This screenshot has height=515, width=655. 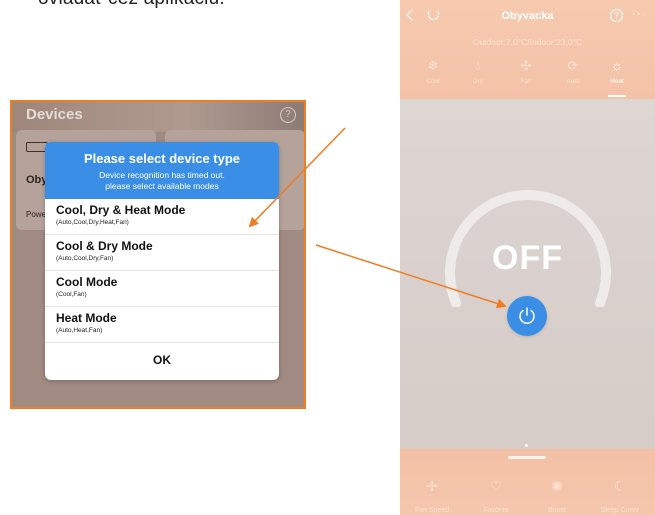 What do you see at coordinates (377, 218) in the screenshot?
I see `annotation-arrows` at bounding box center [377, 218].